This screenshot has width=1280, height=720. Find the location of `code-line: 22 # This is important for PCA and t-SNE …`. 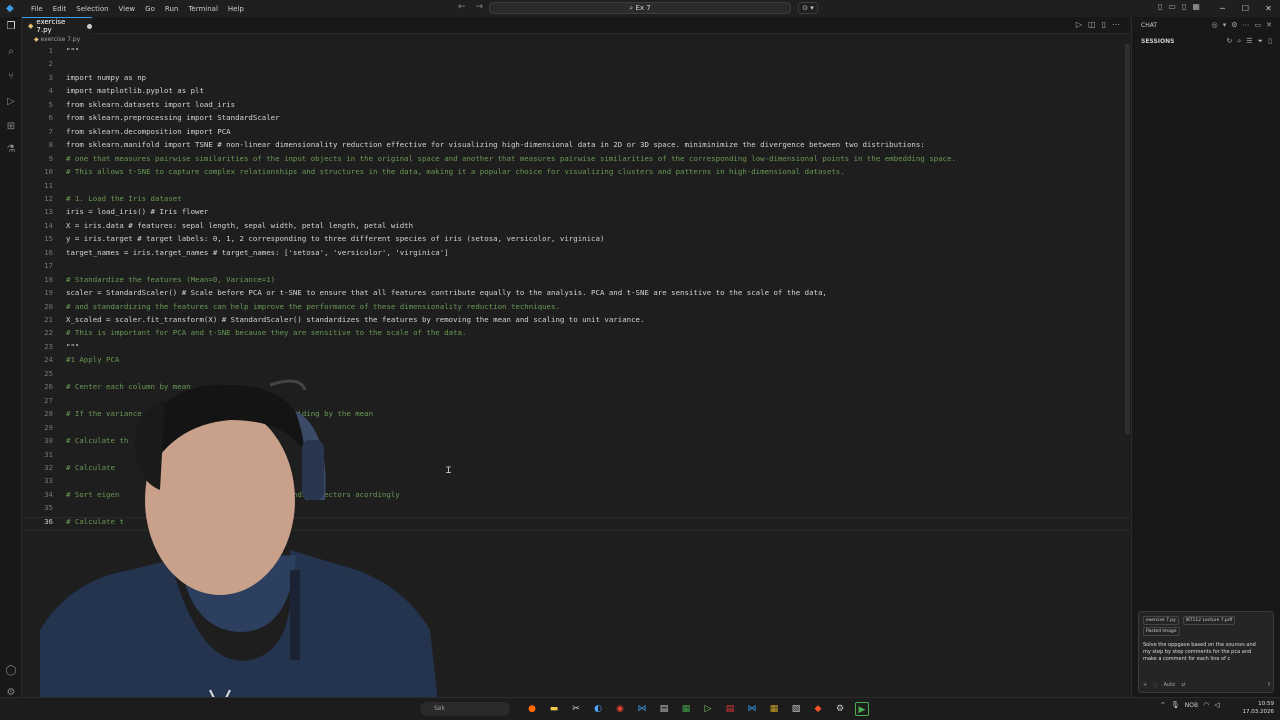

code-line: 22 # This is important for PCA and t-SNE … is located at coordinates (572, 332).